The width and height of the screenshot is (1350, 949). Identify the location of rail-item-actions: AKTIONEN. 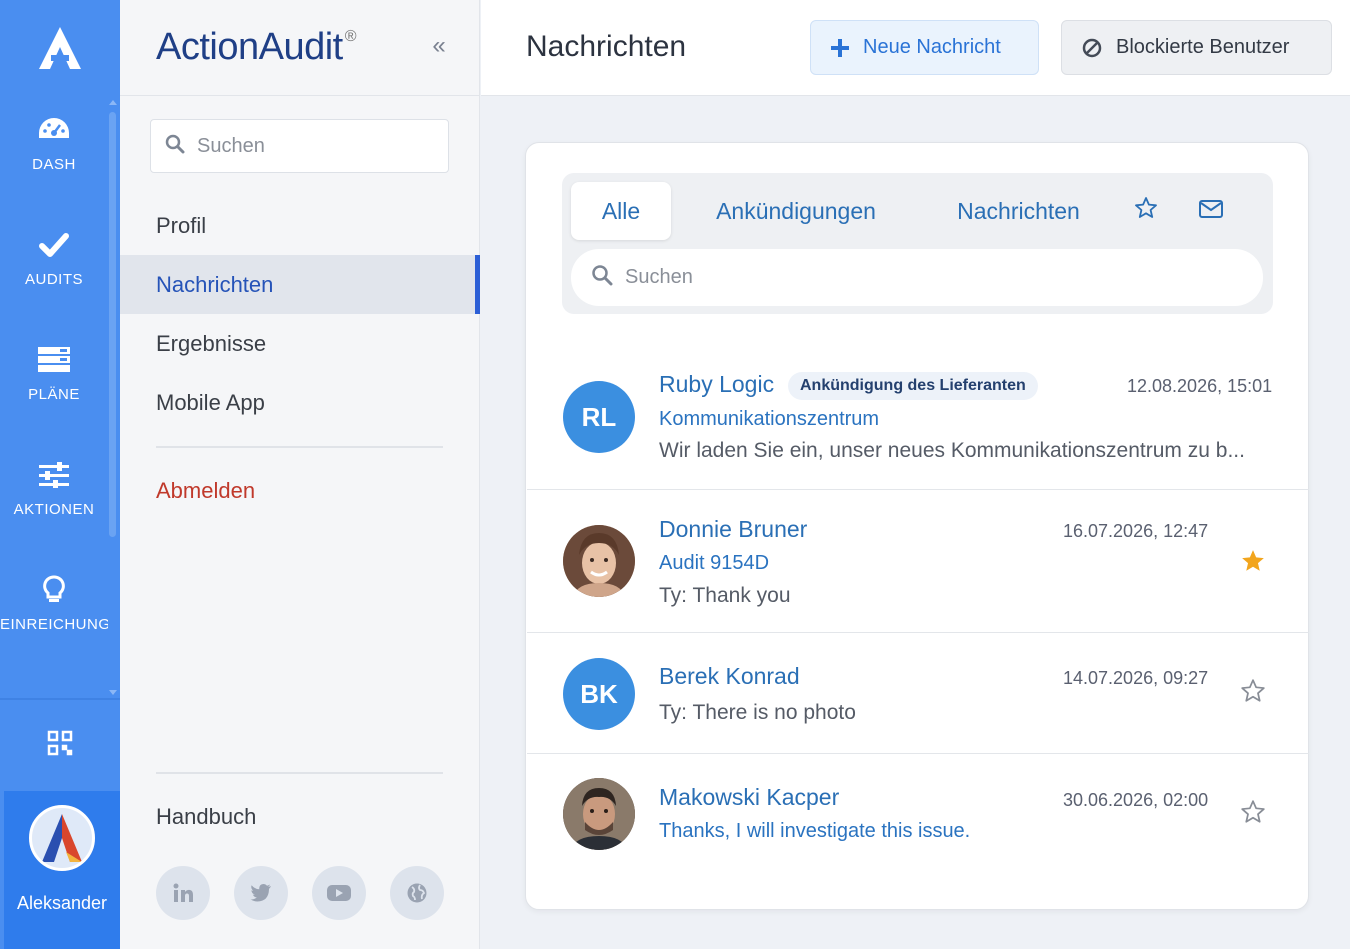
(54, 487).